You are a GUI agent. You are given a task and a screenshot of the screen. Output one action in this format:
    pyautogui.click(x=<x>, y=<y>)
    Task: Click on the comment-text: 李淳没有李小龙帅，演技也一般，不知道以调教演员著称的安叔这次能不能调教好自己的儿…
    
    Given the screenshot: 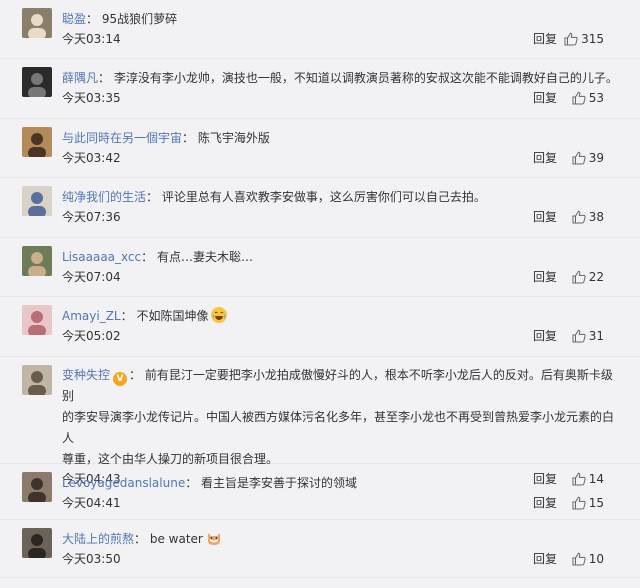 What is the action you would take?
    pyautogui.click(x=365, y=78)
    